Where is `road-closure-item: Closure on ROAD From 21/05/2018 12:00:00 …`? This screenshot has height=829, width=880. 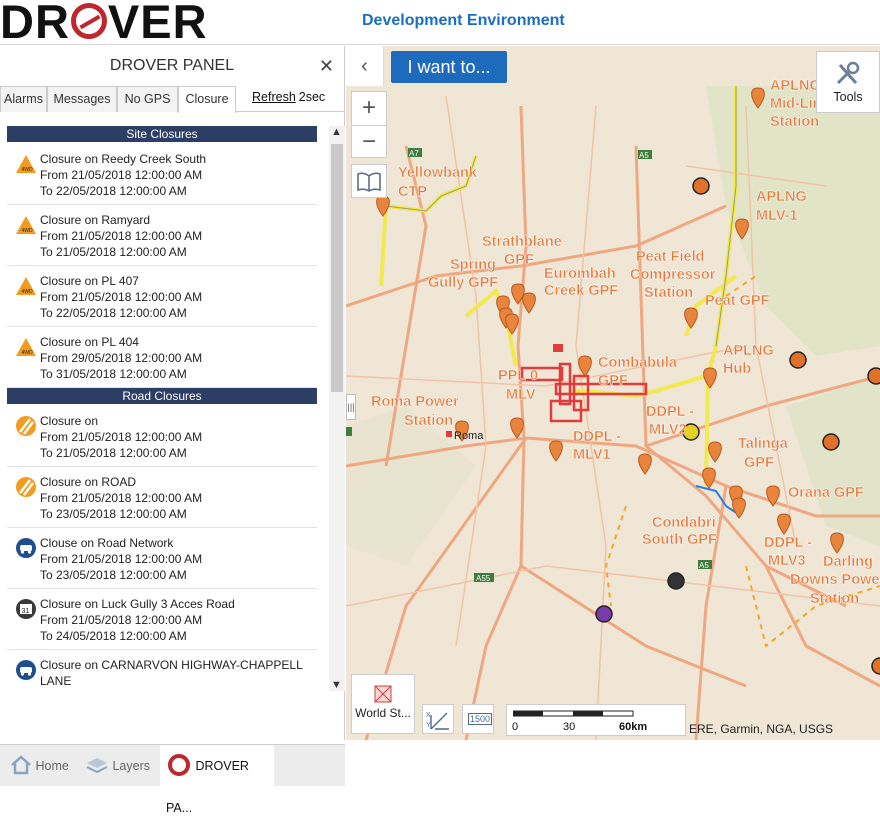
road-closure-item: Closure on ROAD From 21/05/2018 12:00:00 … is located at coordinates (162, 497).